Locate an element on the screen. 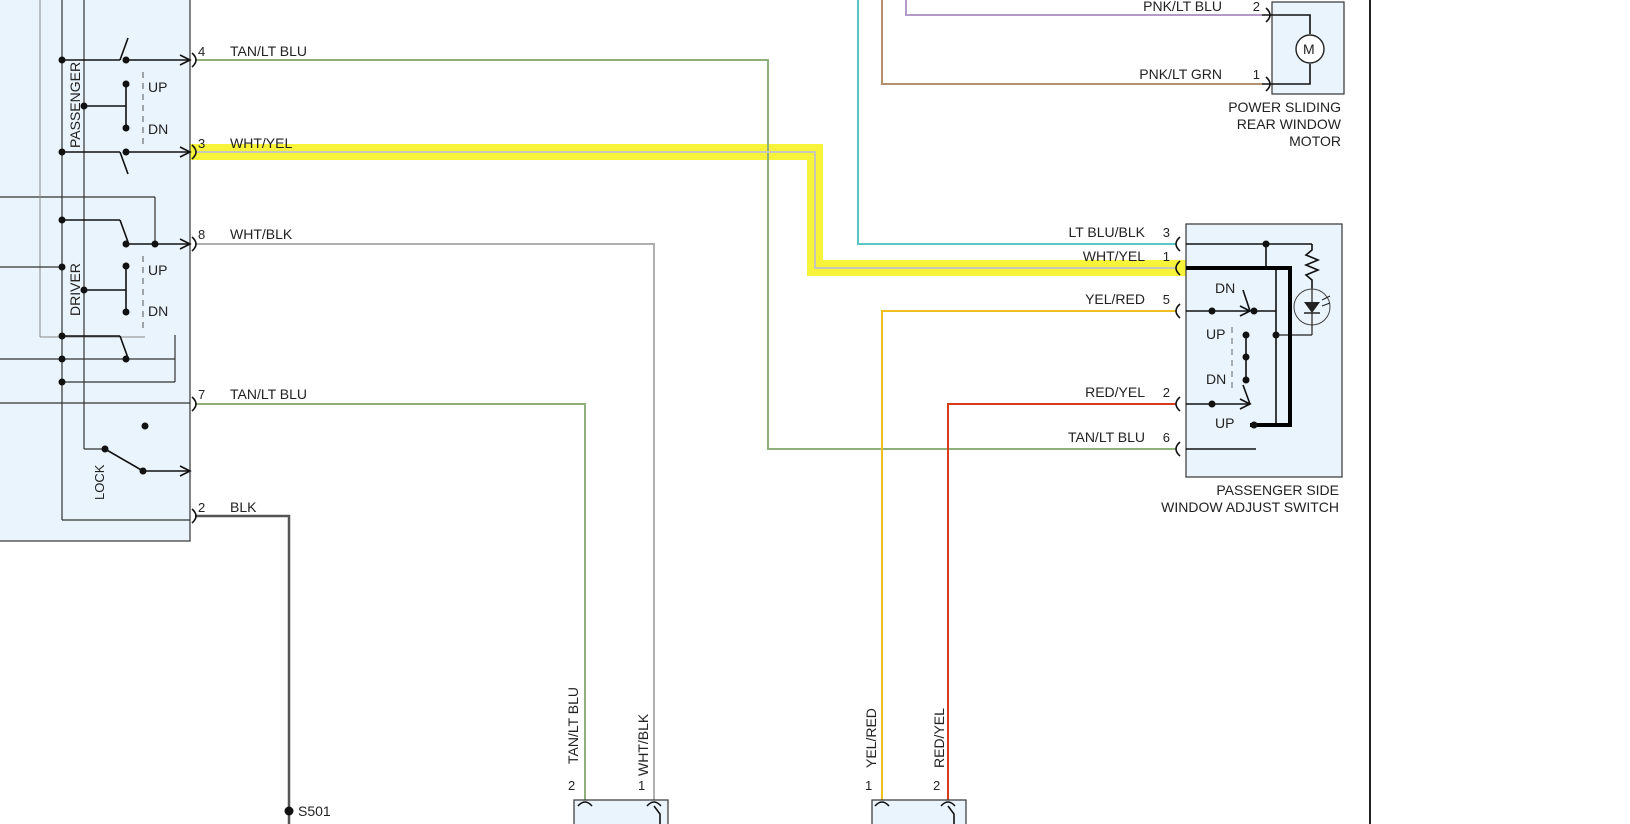  motor-title-line1: POWER SLIDING is located at coordinates (1284, 107).